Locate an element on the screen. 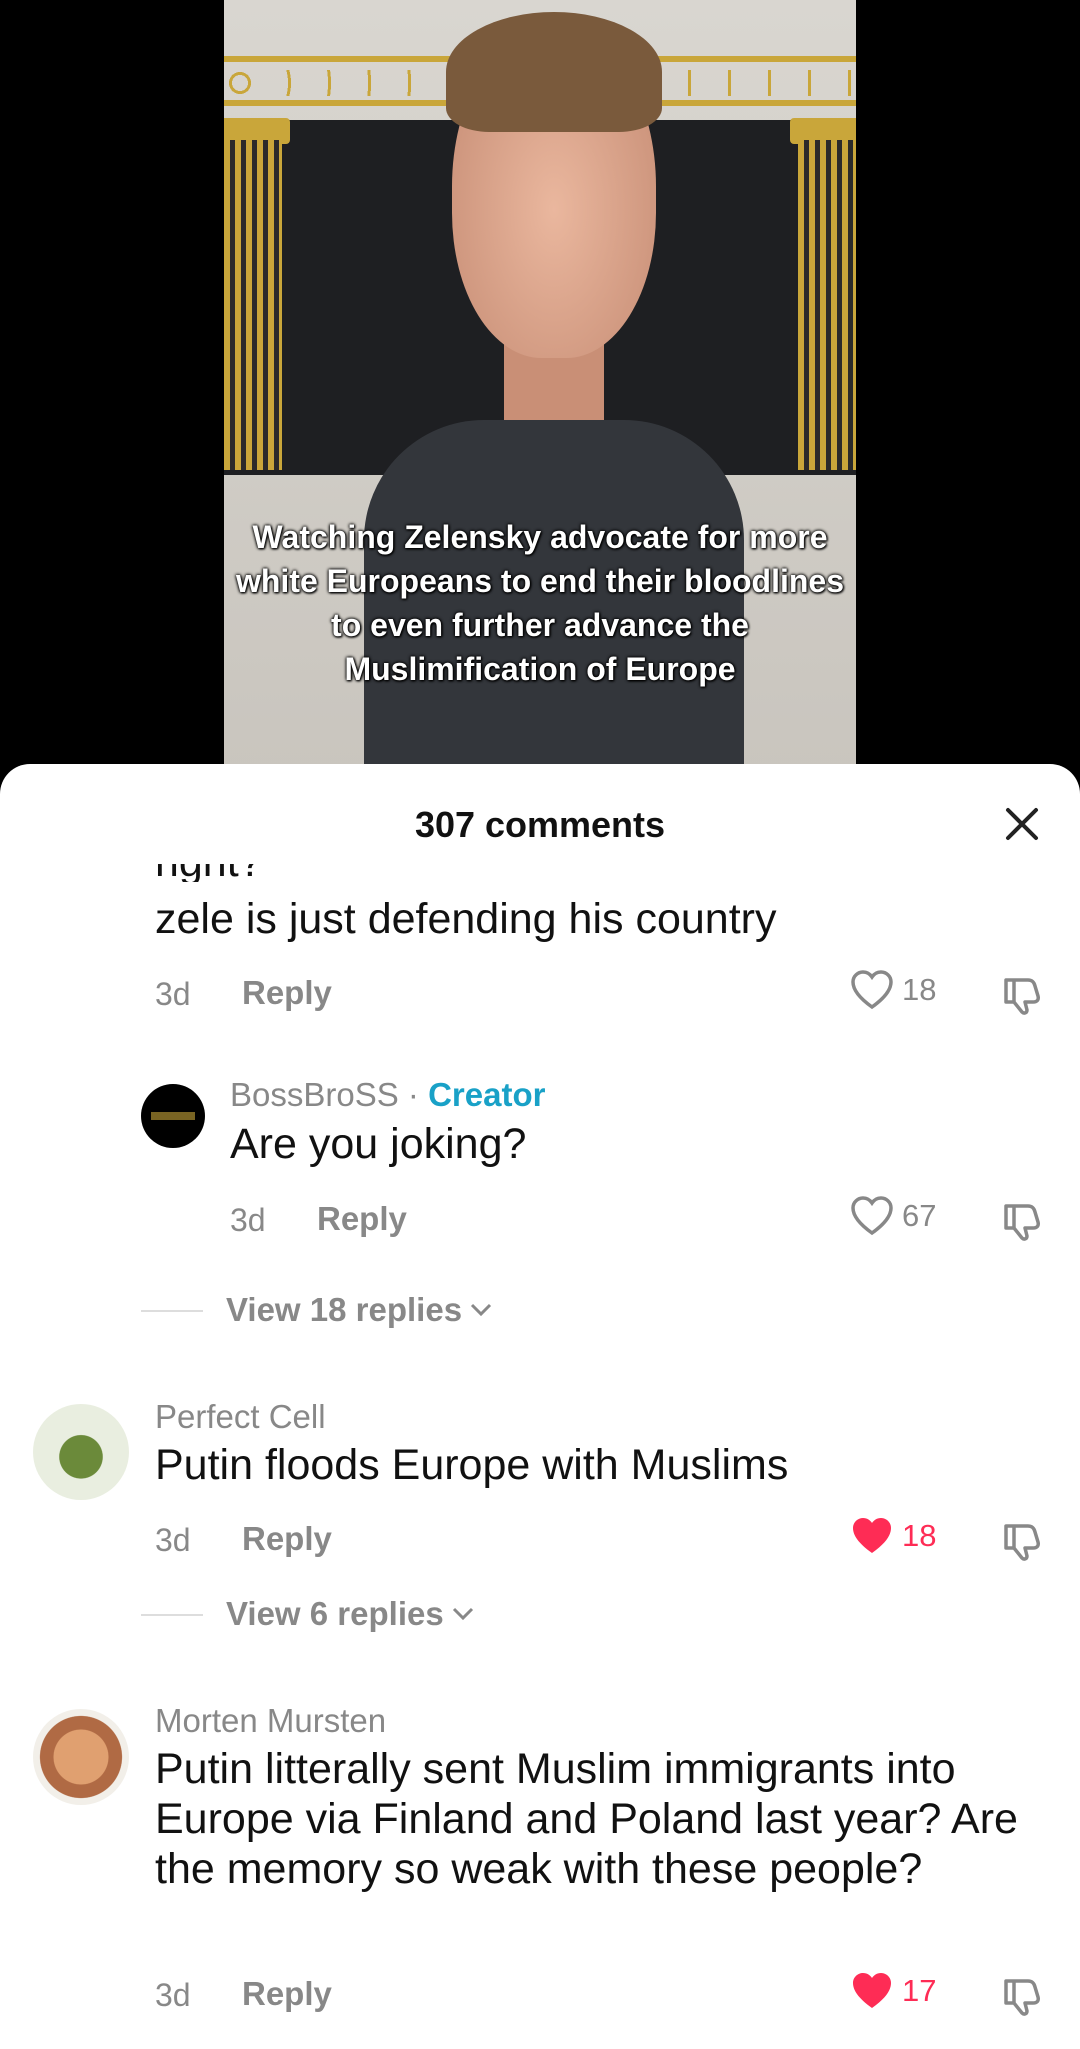 Image resolution: width=1080 pixels, height=2049 pixels. comment-text: Are you joking? is located at coordinates (378, 1144).